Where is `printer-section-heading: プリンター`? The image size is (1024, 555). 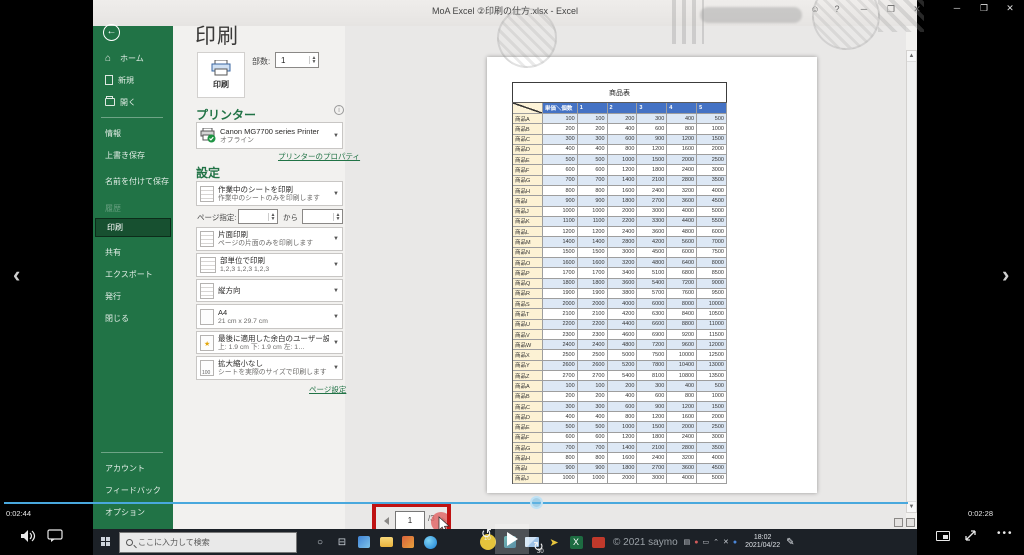 printer-section-heading: プリンター is located at coordinates (226, 115).